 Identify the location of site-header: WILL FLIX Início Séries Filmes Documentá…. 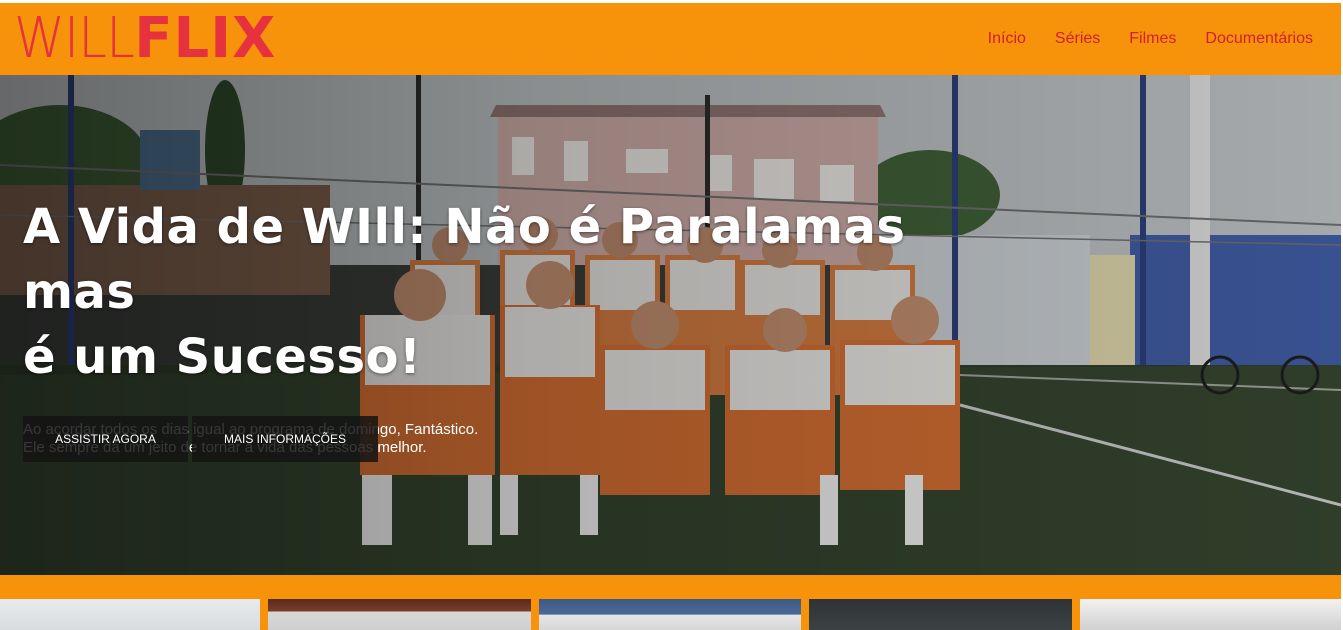
(670, 39).